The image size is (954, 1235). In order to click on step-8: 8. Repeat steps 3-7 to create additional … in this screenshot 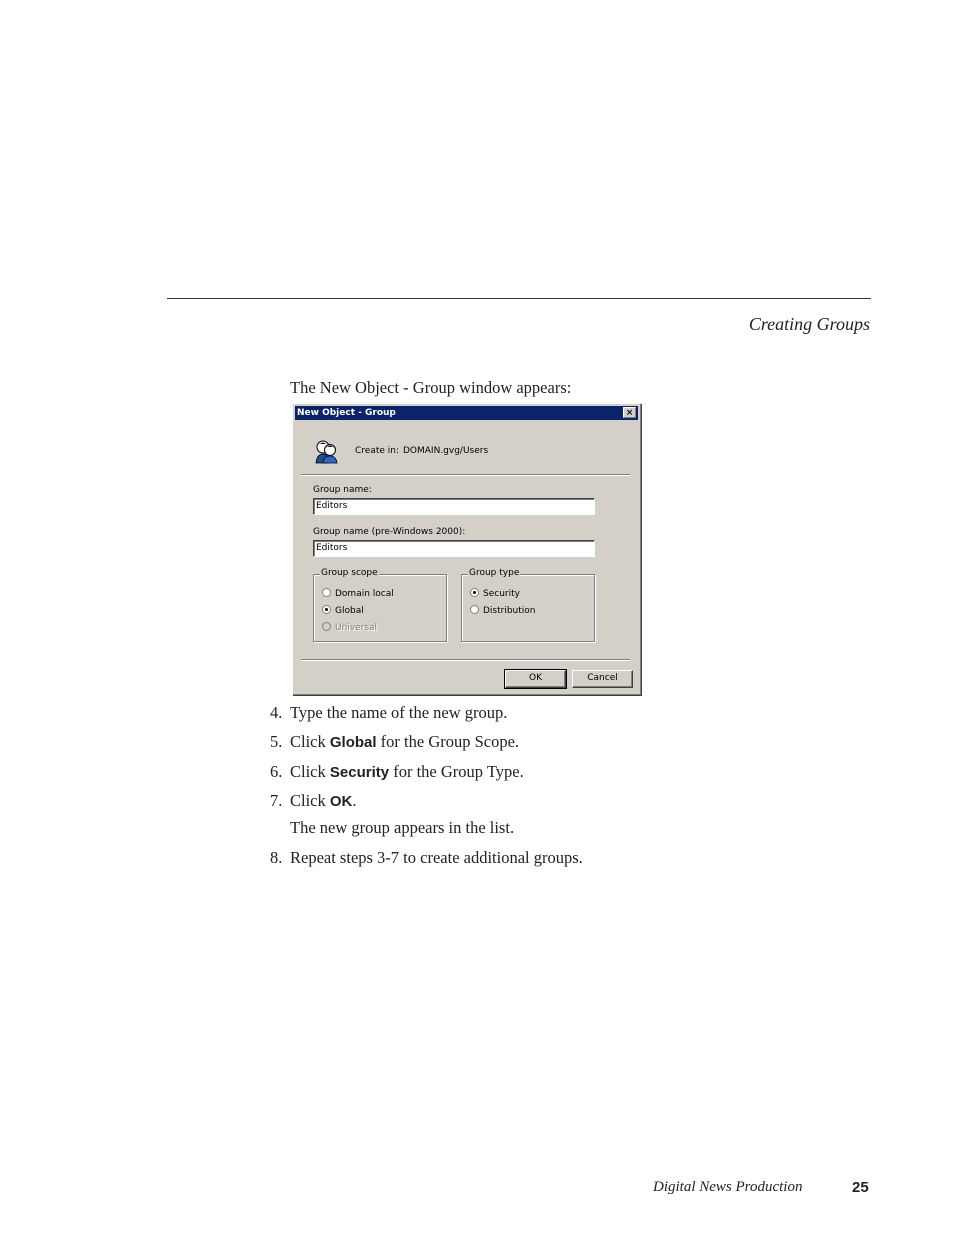, I will do `click(426, 857)`.